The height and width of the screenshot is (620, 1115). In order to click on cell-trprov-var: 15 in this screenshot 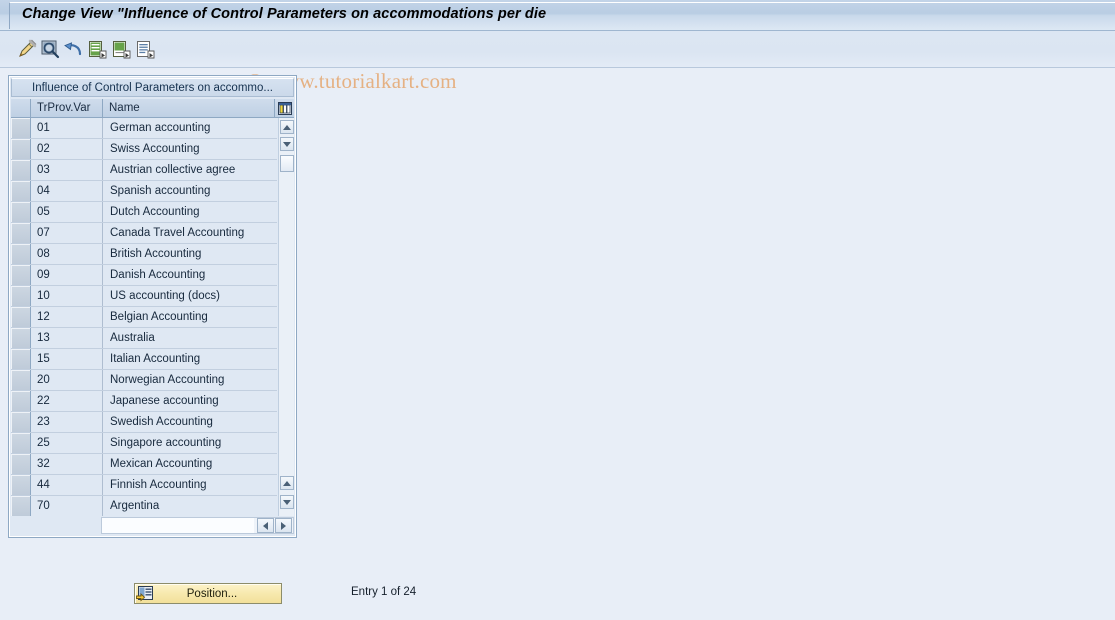, I will do `click(67, 359)`.